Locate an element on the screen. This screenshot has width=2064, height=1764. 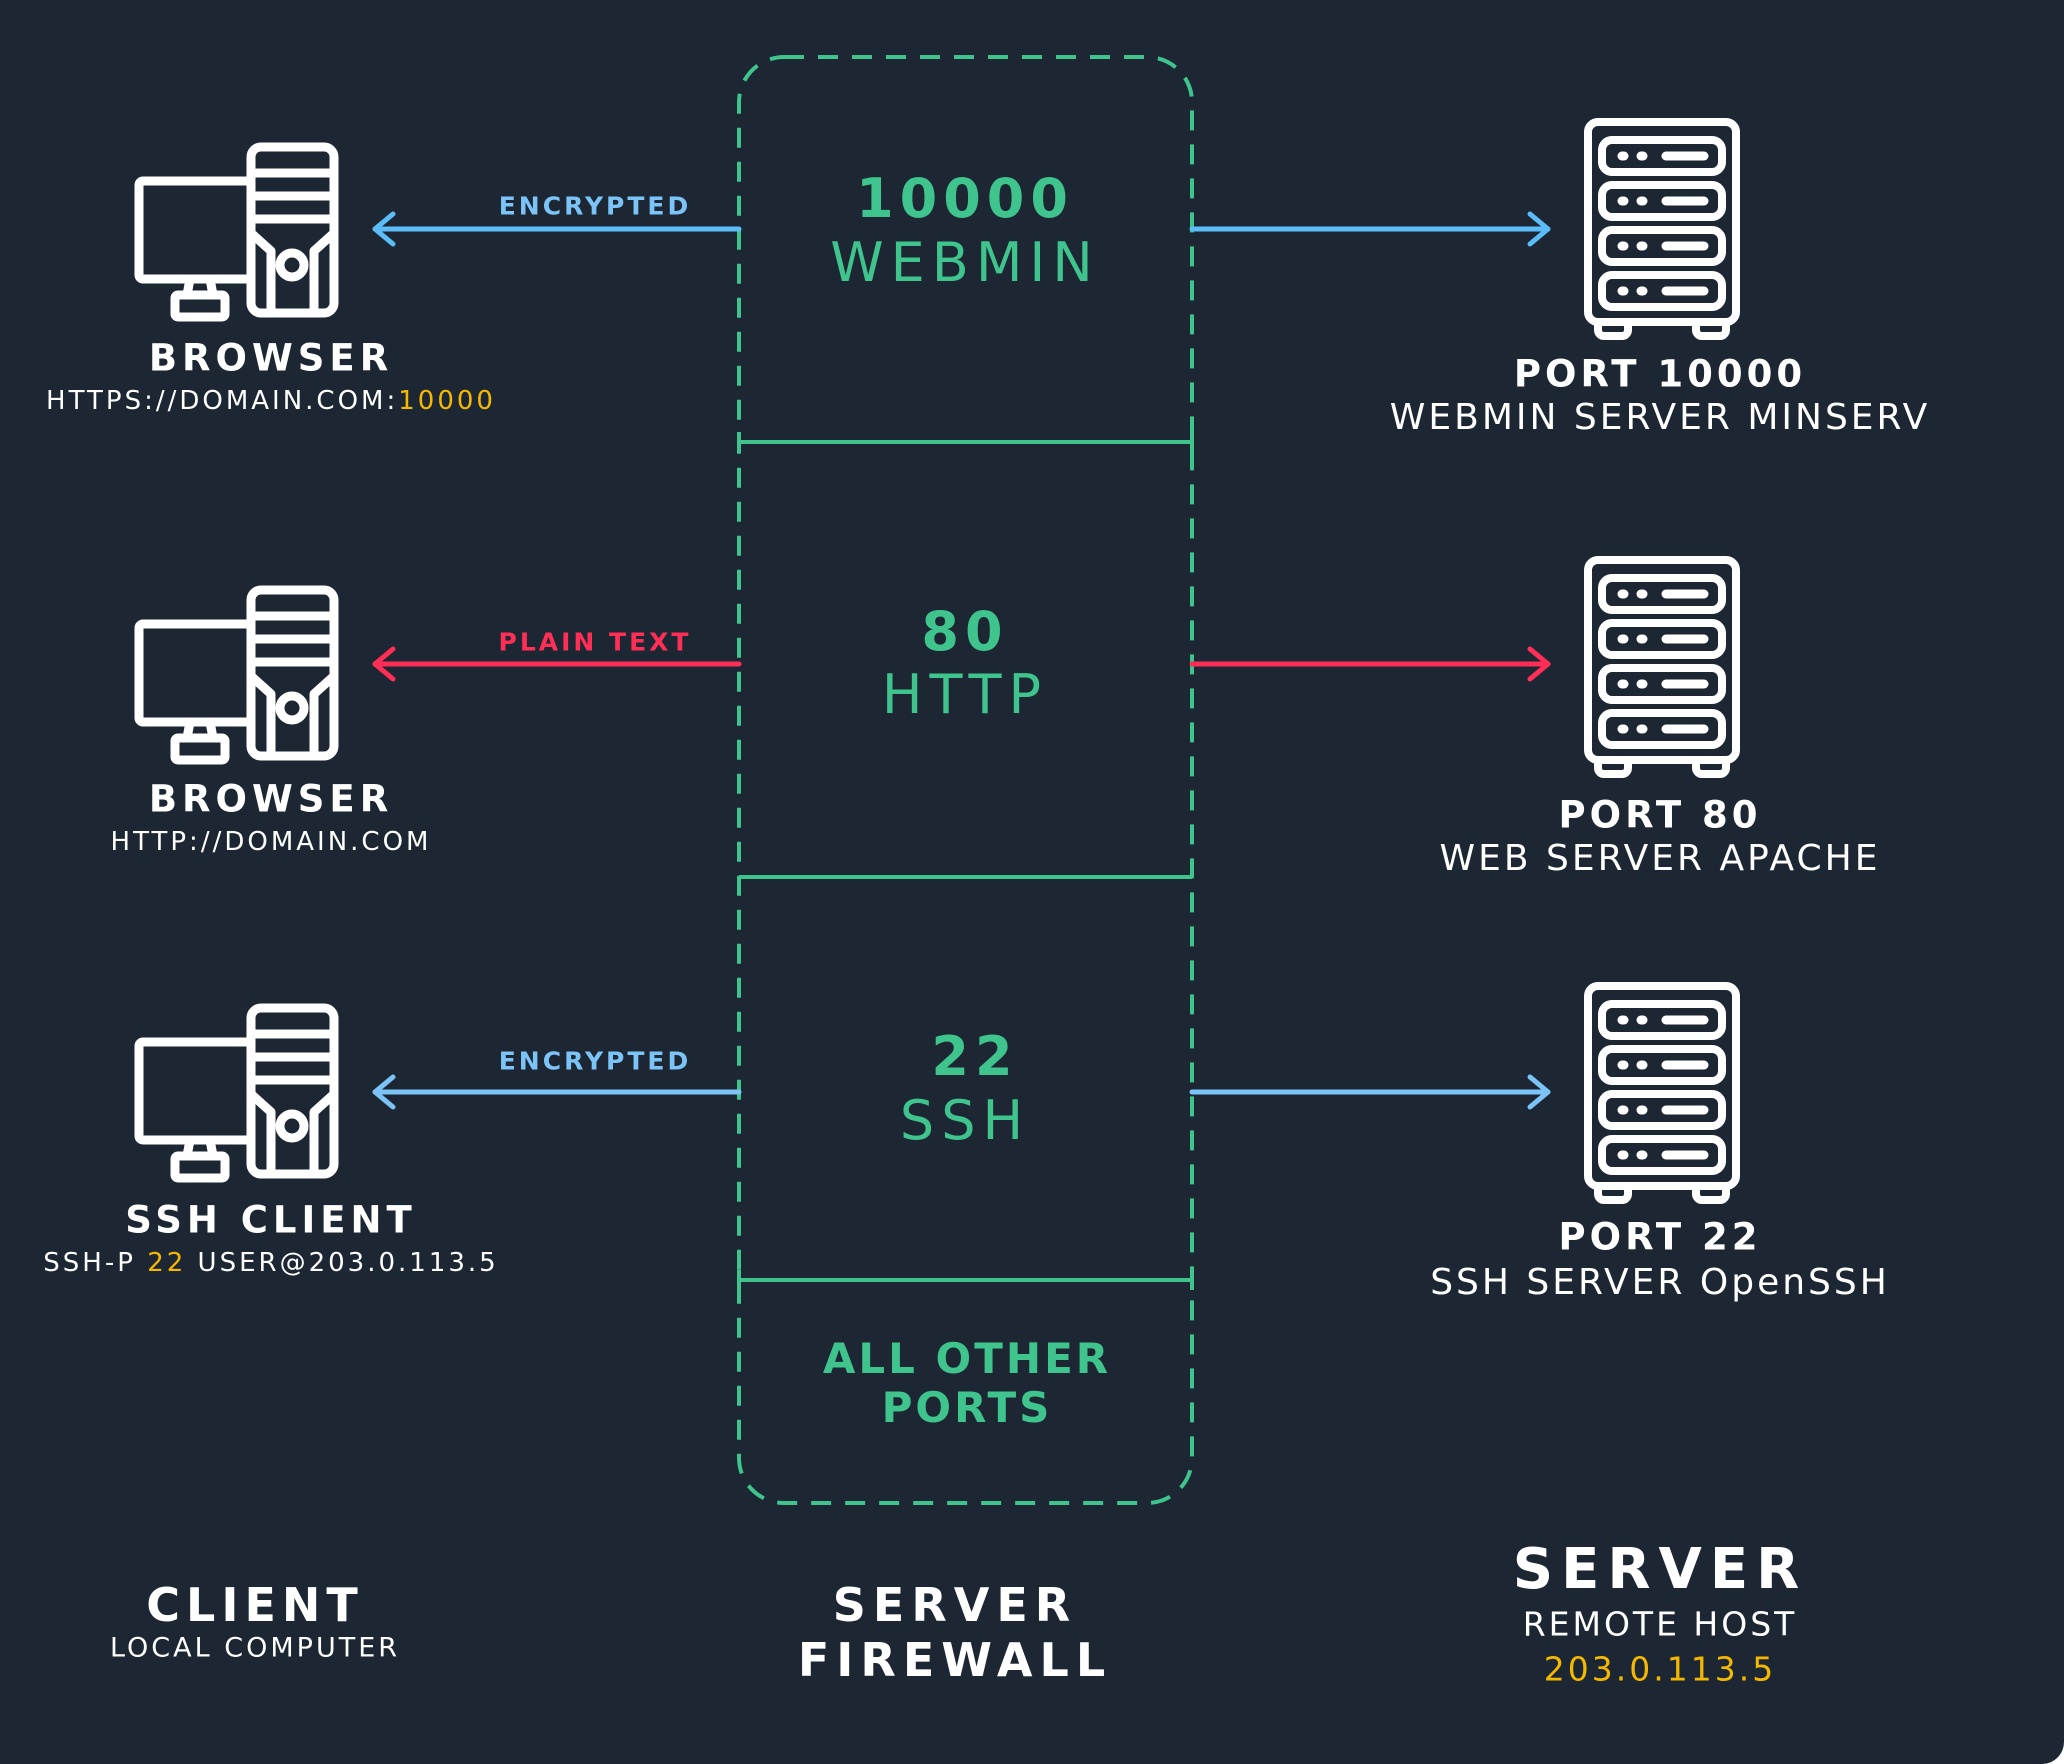
server-column-subtitle: REMOTE HOST is located at coordinates (1660, 1624).